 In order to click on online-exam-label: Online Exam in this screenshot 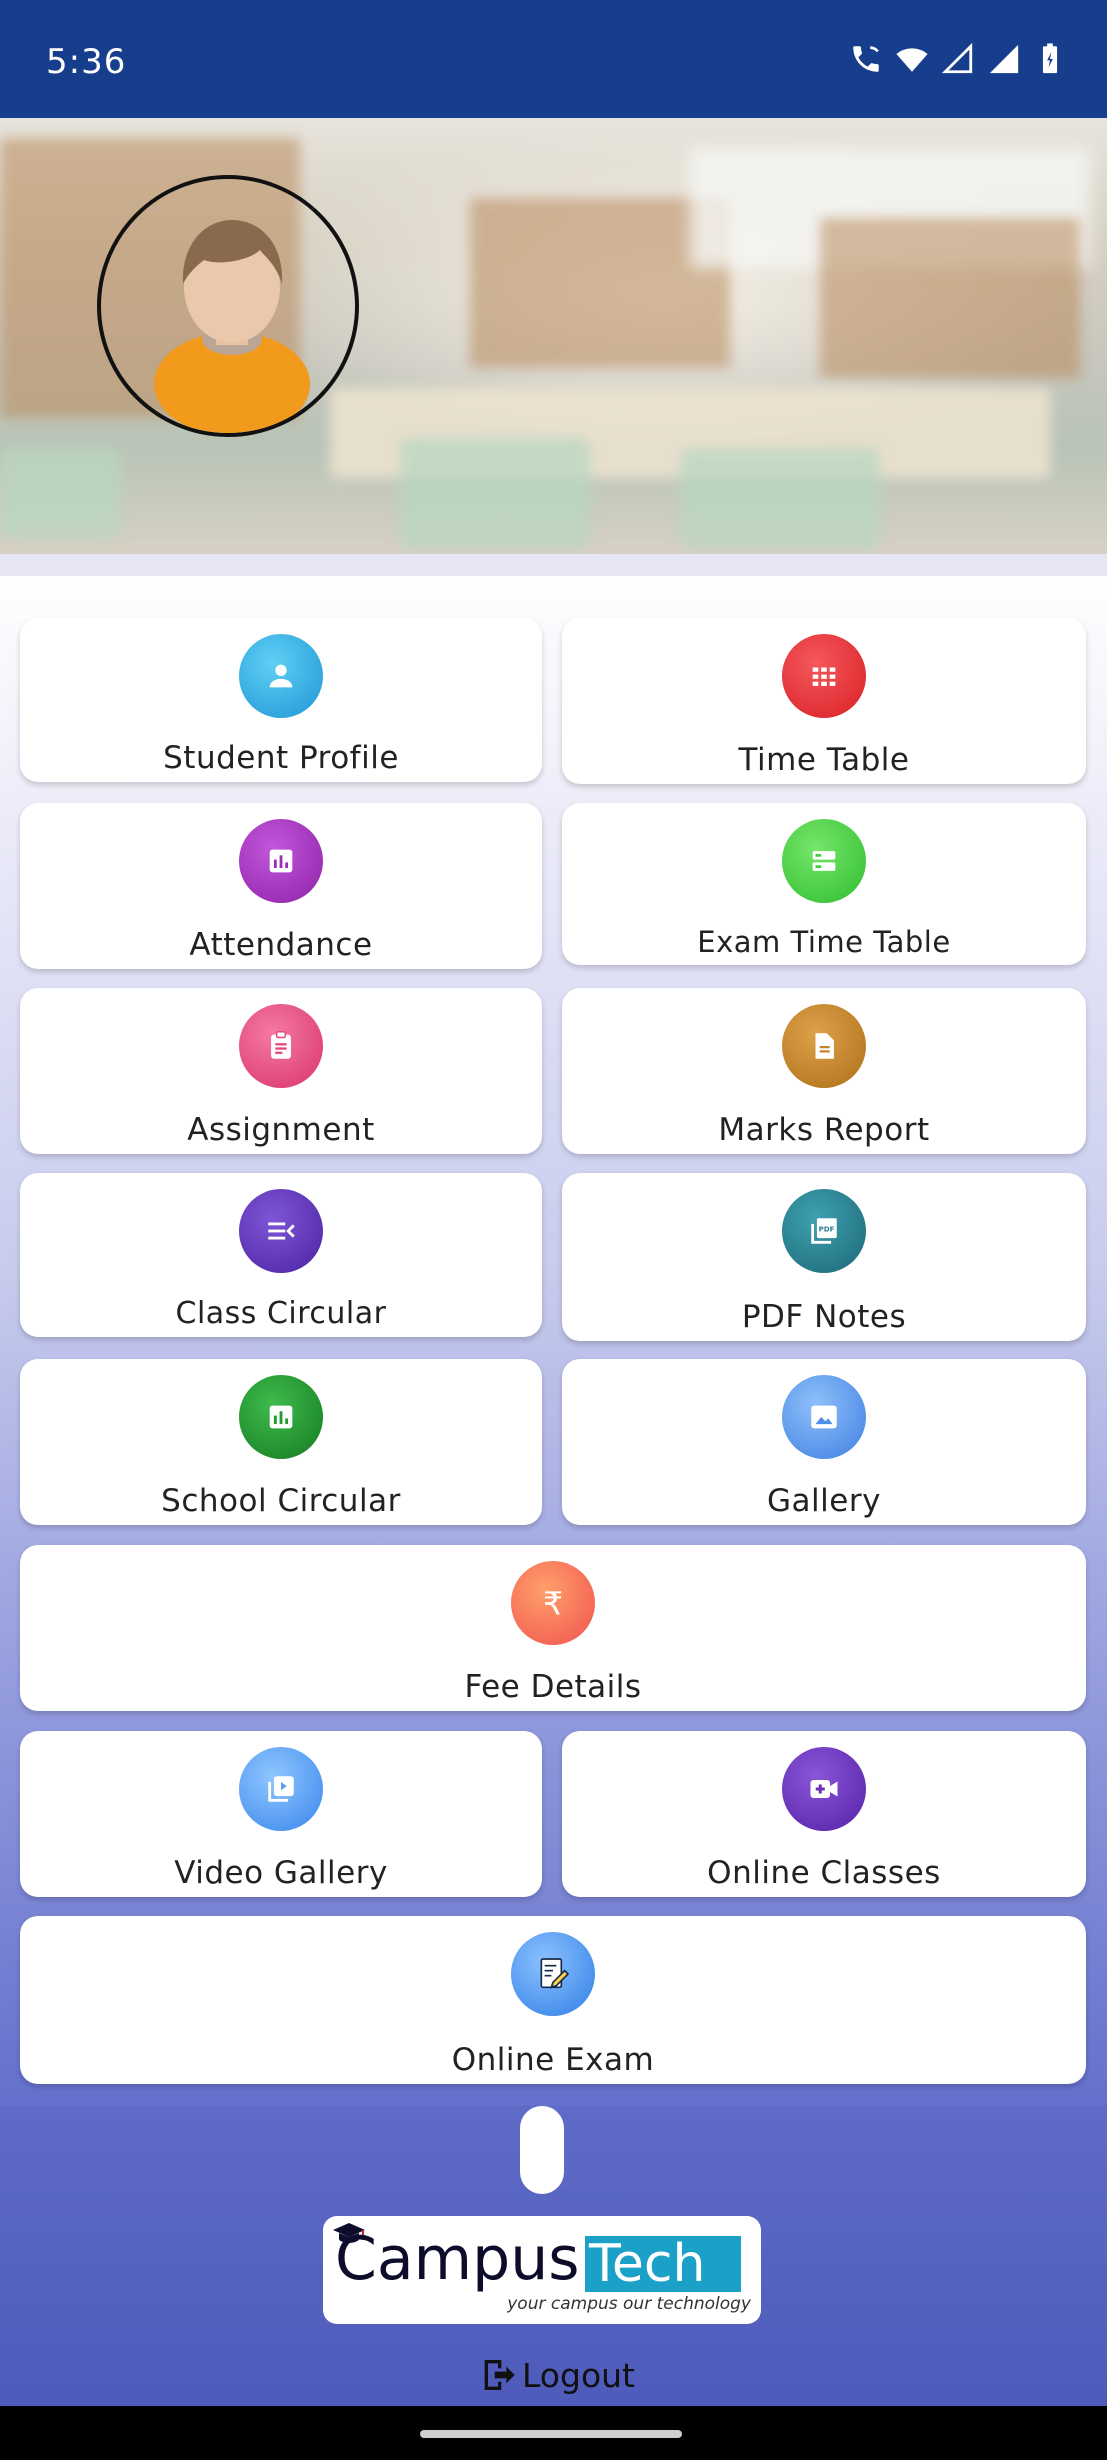, I will do `click(553, 2060)`.